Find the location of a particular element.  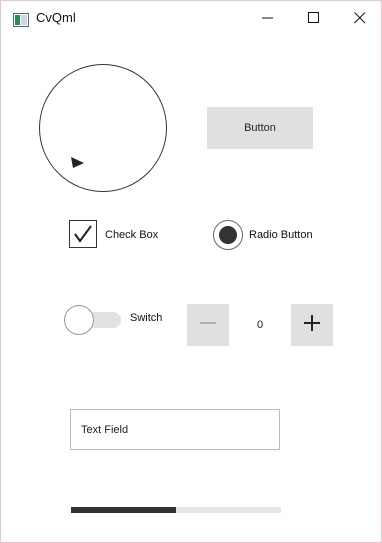

radio-button is located at coordinates (228, 235).